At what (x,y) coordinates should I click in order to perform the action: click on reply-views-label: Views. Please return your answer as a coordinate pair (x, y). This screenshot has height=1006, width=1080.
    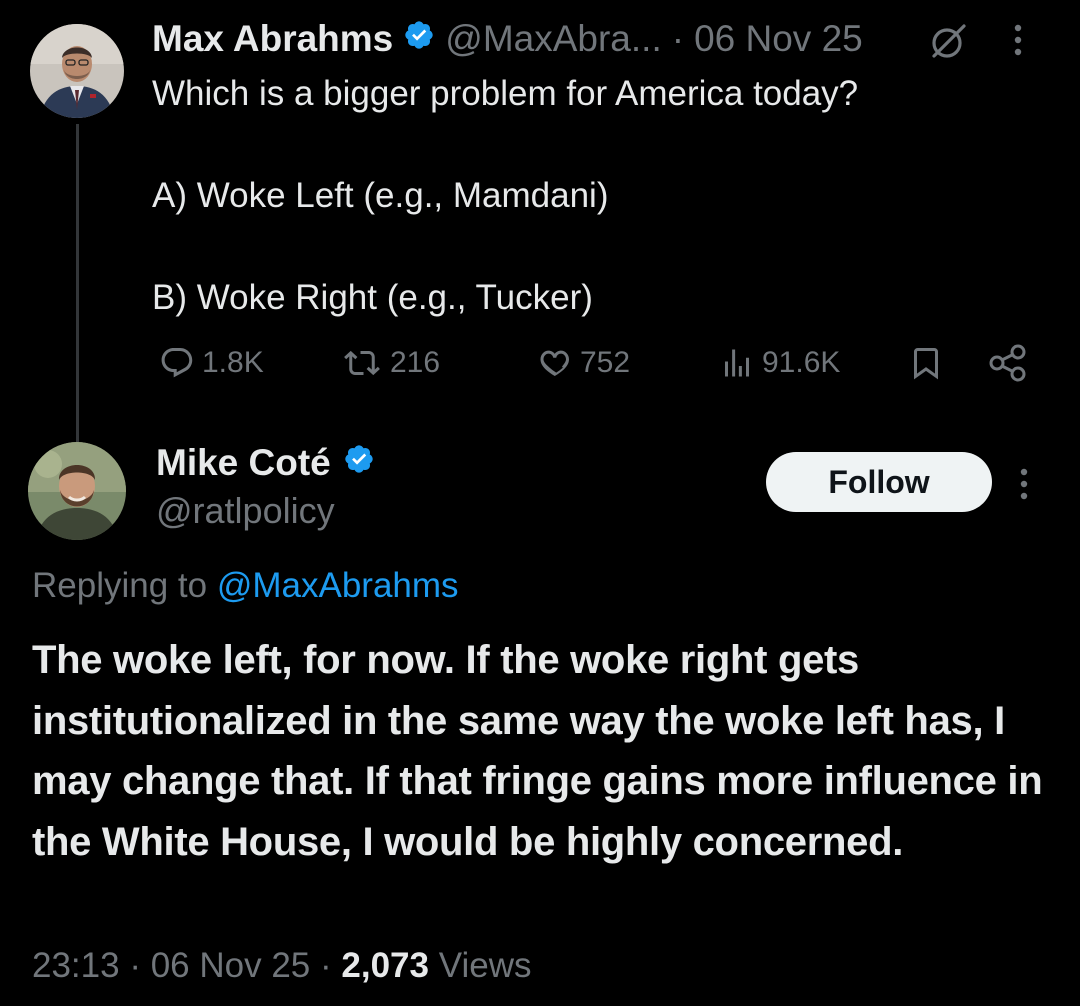
    Looking at the image, I should click on (485, 965).